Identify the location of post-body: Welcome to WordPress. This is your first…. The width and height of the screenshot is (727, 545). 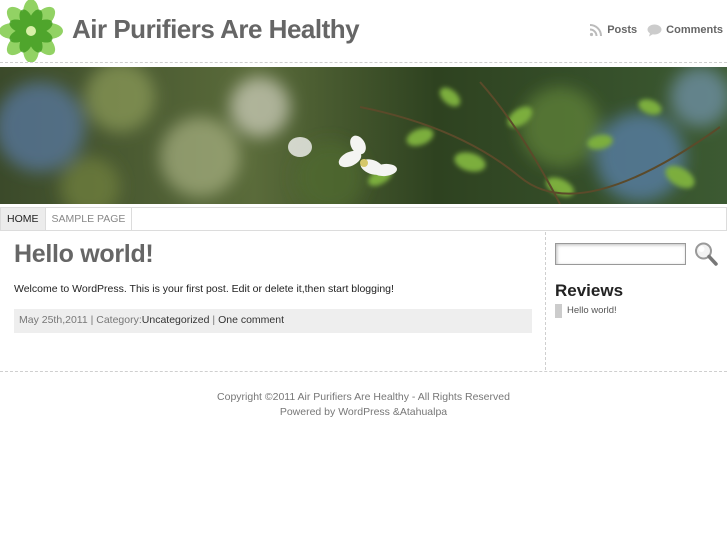
(204, 289).